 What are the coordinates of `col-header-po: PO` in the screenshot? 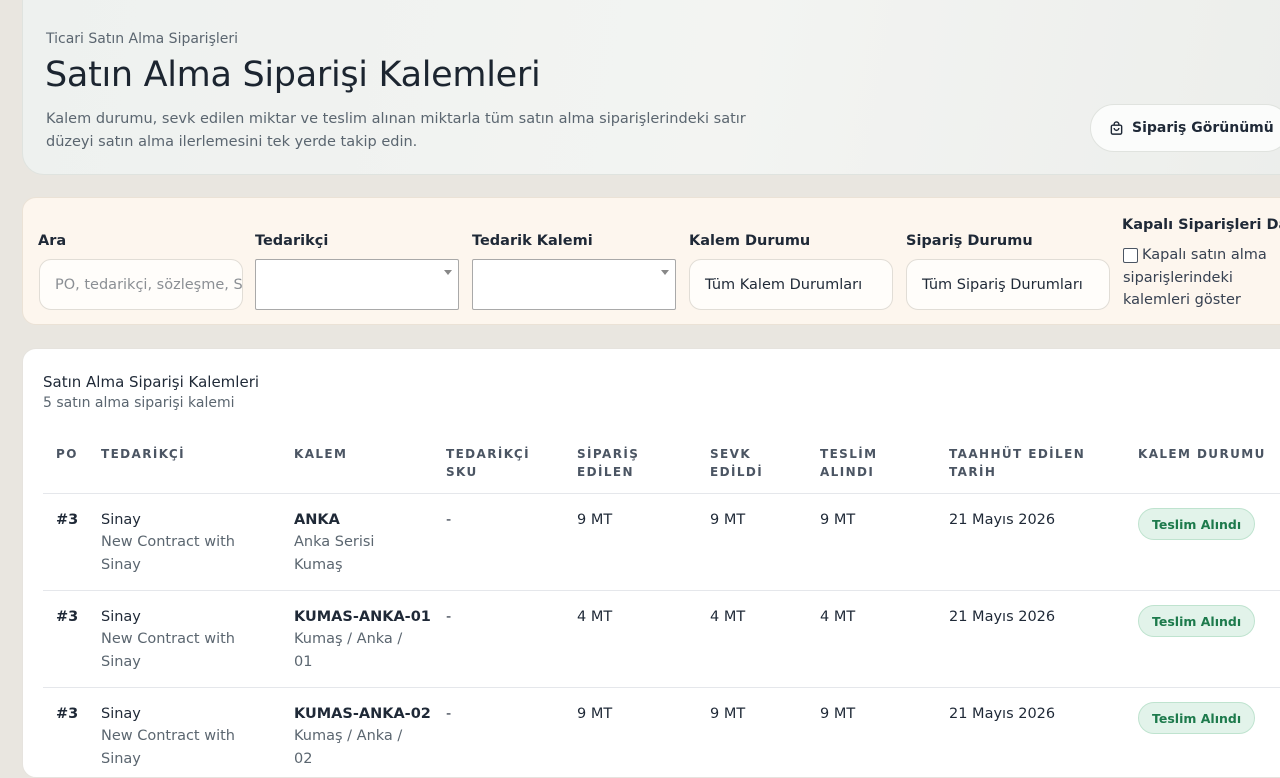 It's located at (67, 454).